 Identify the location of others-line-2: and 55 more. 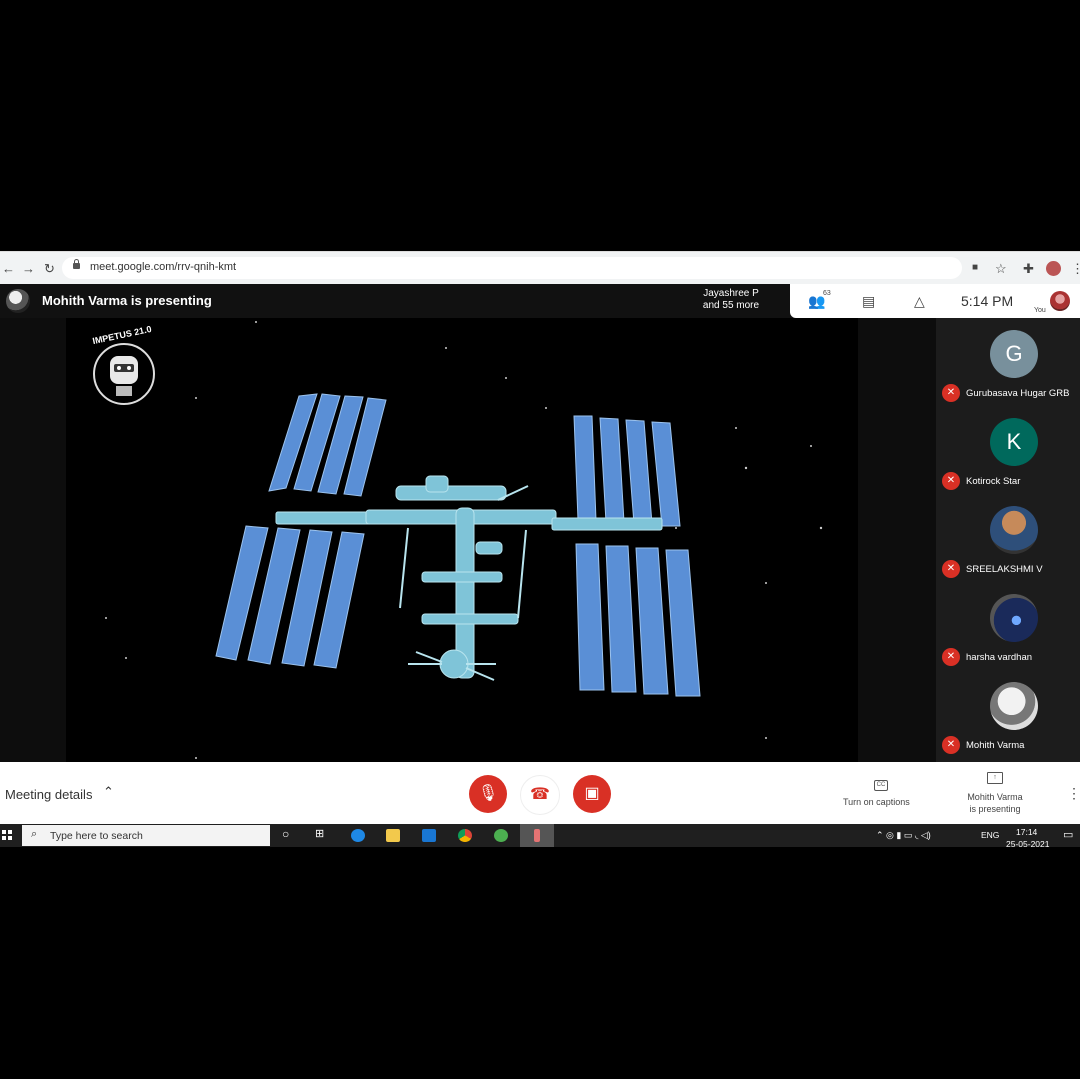
(731, 305).